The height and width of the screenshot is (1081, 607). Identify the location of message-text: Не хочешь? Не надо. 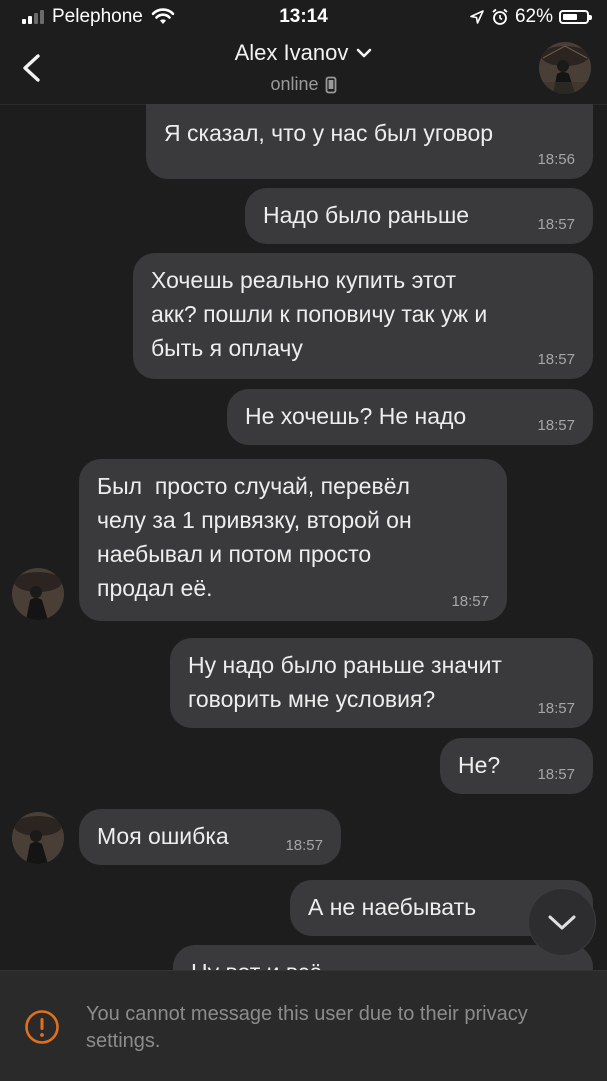
(356, 416).